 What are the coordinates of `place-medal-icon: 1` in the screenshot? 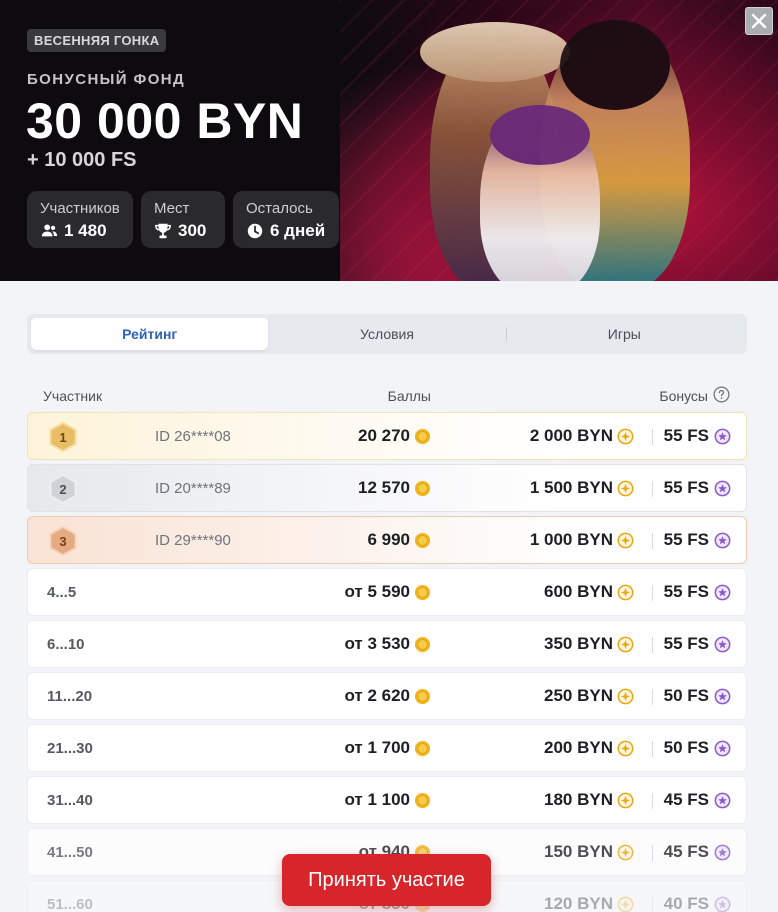 It's located at (63, 437).